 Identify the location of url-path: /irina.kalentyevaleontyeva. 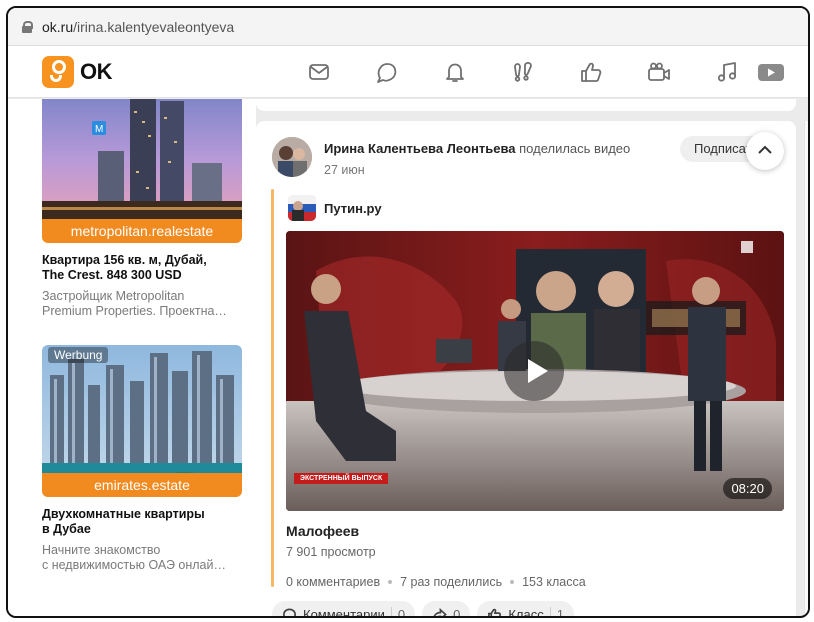
(154, 26).